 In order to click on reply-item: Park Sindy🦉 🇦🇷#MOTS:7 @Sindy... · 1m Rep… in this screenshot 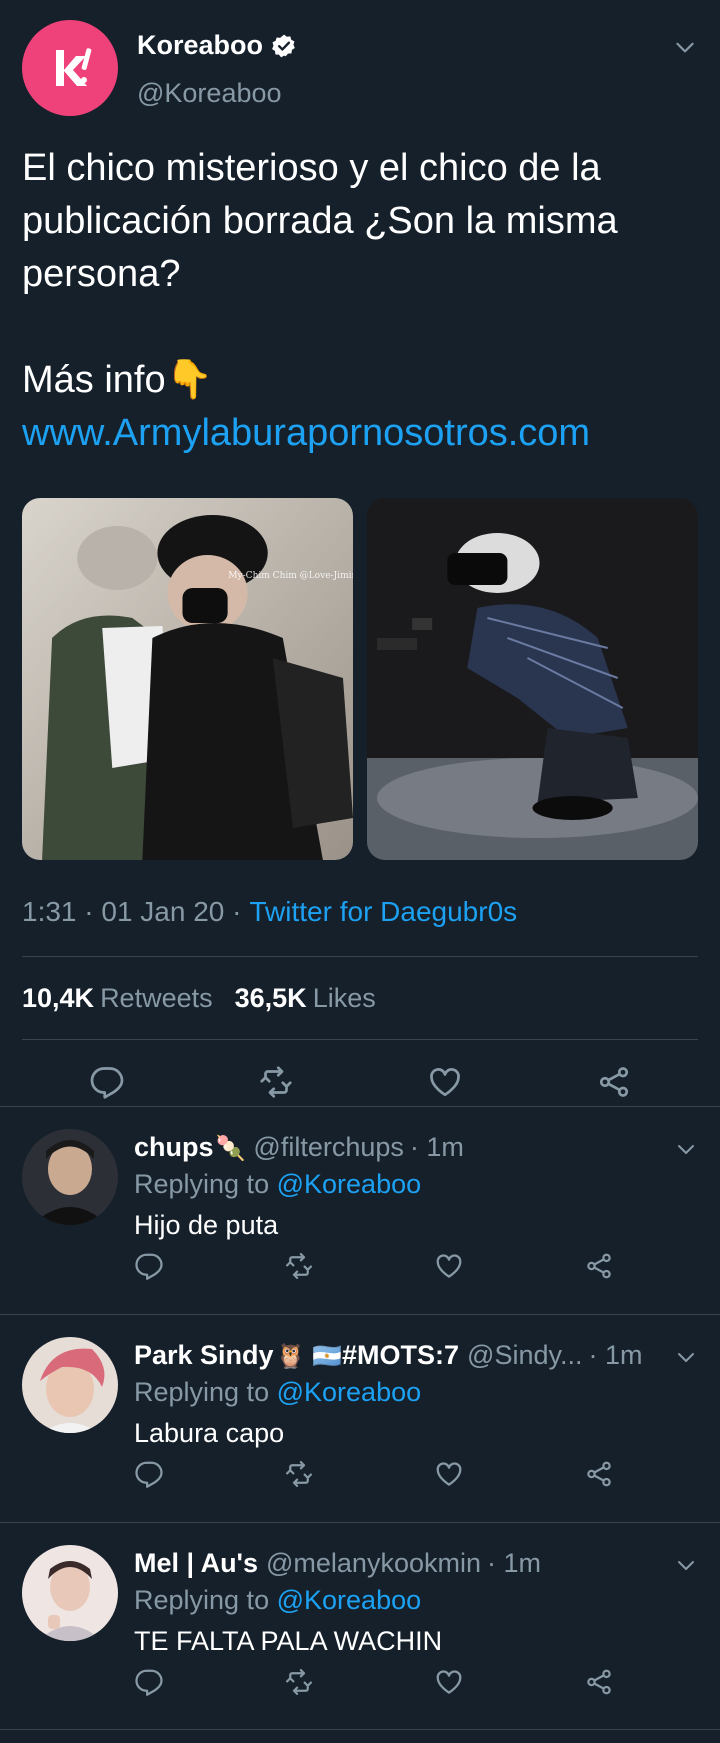, I will do `click(360, 1418)`.